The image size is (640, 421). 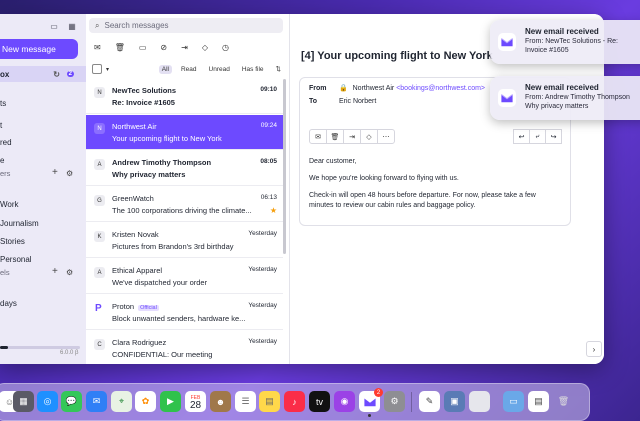 I want to click on add-folder-icon: +, so click(x=55, y=172).